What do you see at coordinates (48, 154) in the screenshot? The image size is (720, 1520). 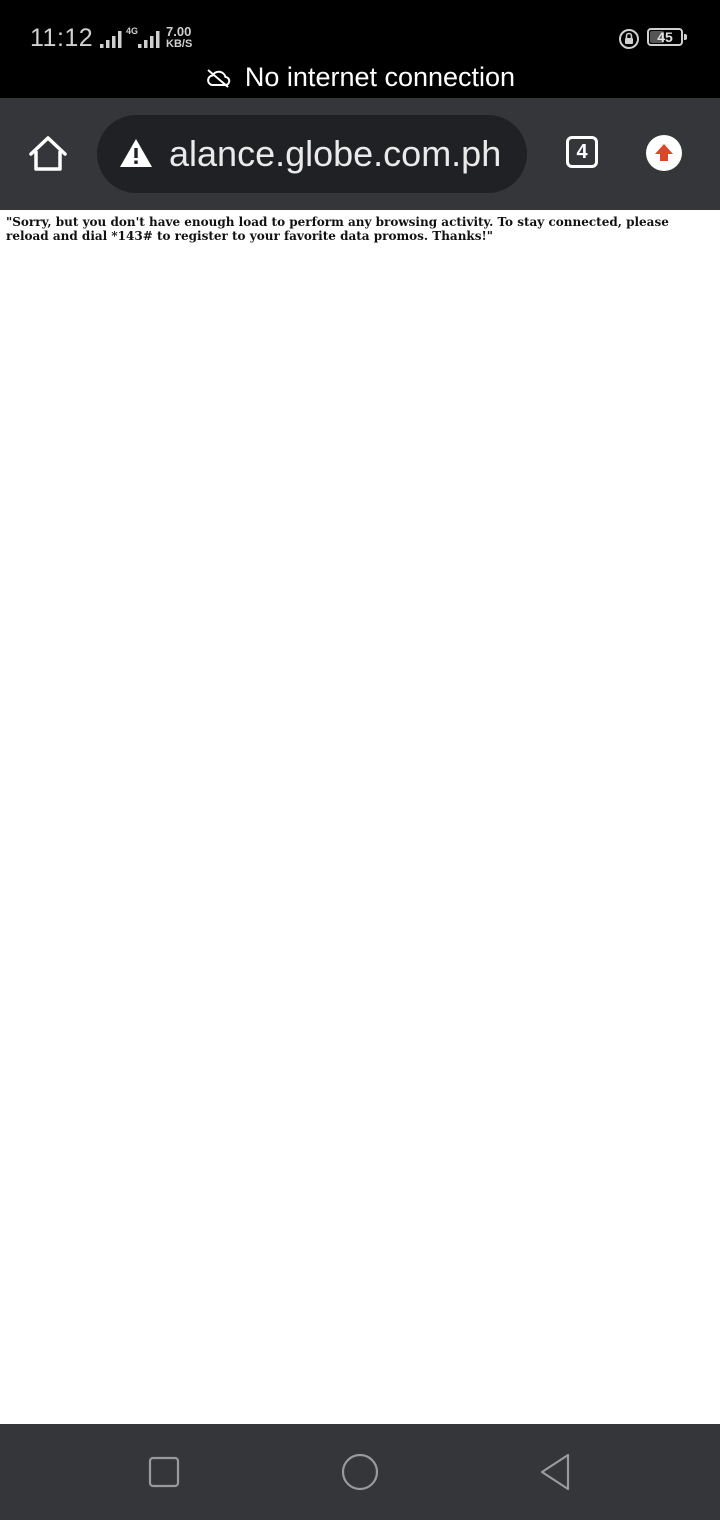 I see `home-icon` at bounding box center [48, 154].